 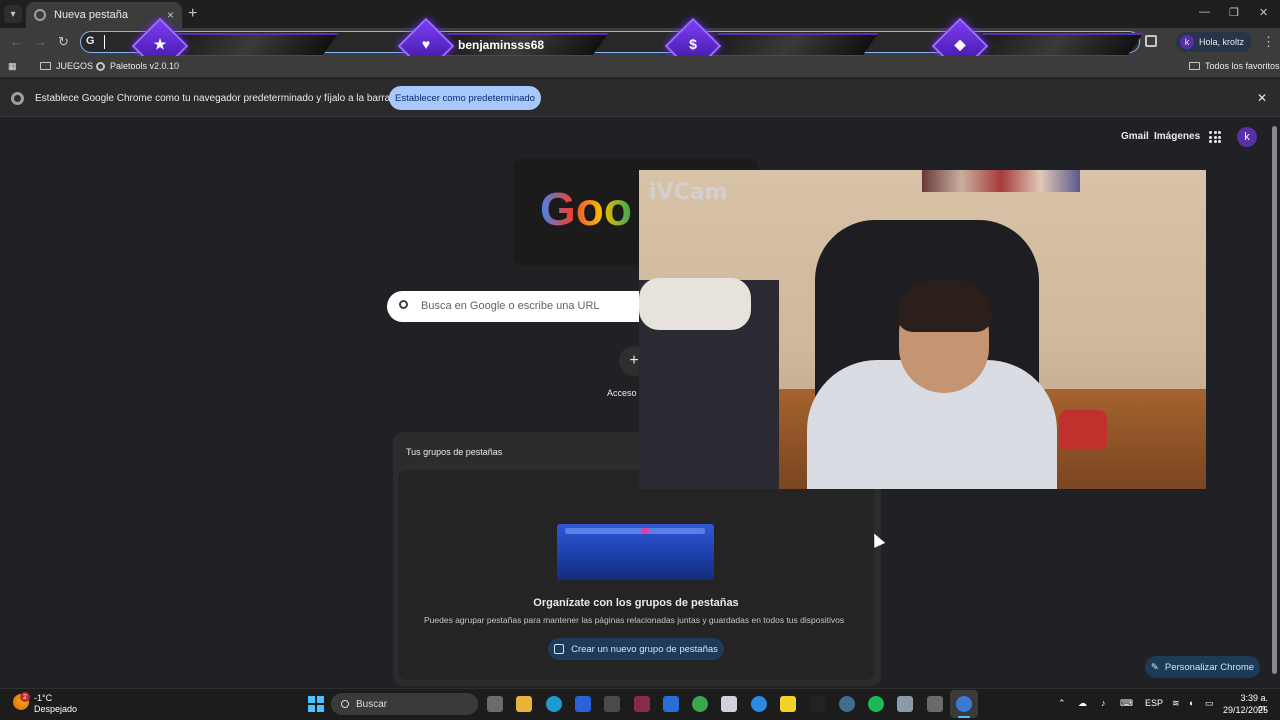 What do you see at coordinates (1242, 66) in the screenshot?
I see `all-bookmarks-label: Todos los favoritos` at bounding box center [1242, 66].